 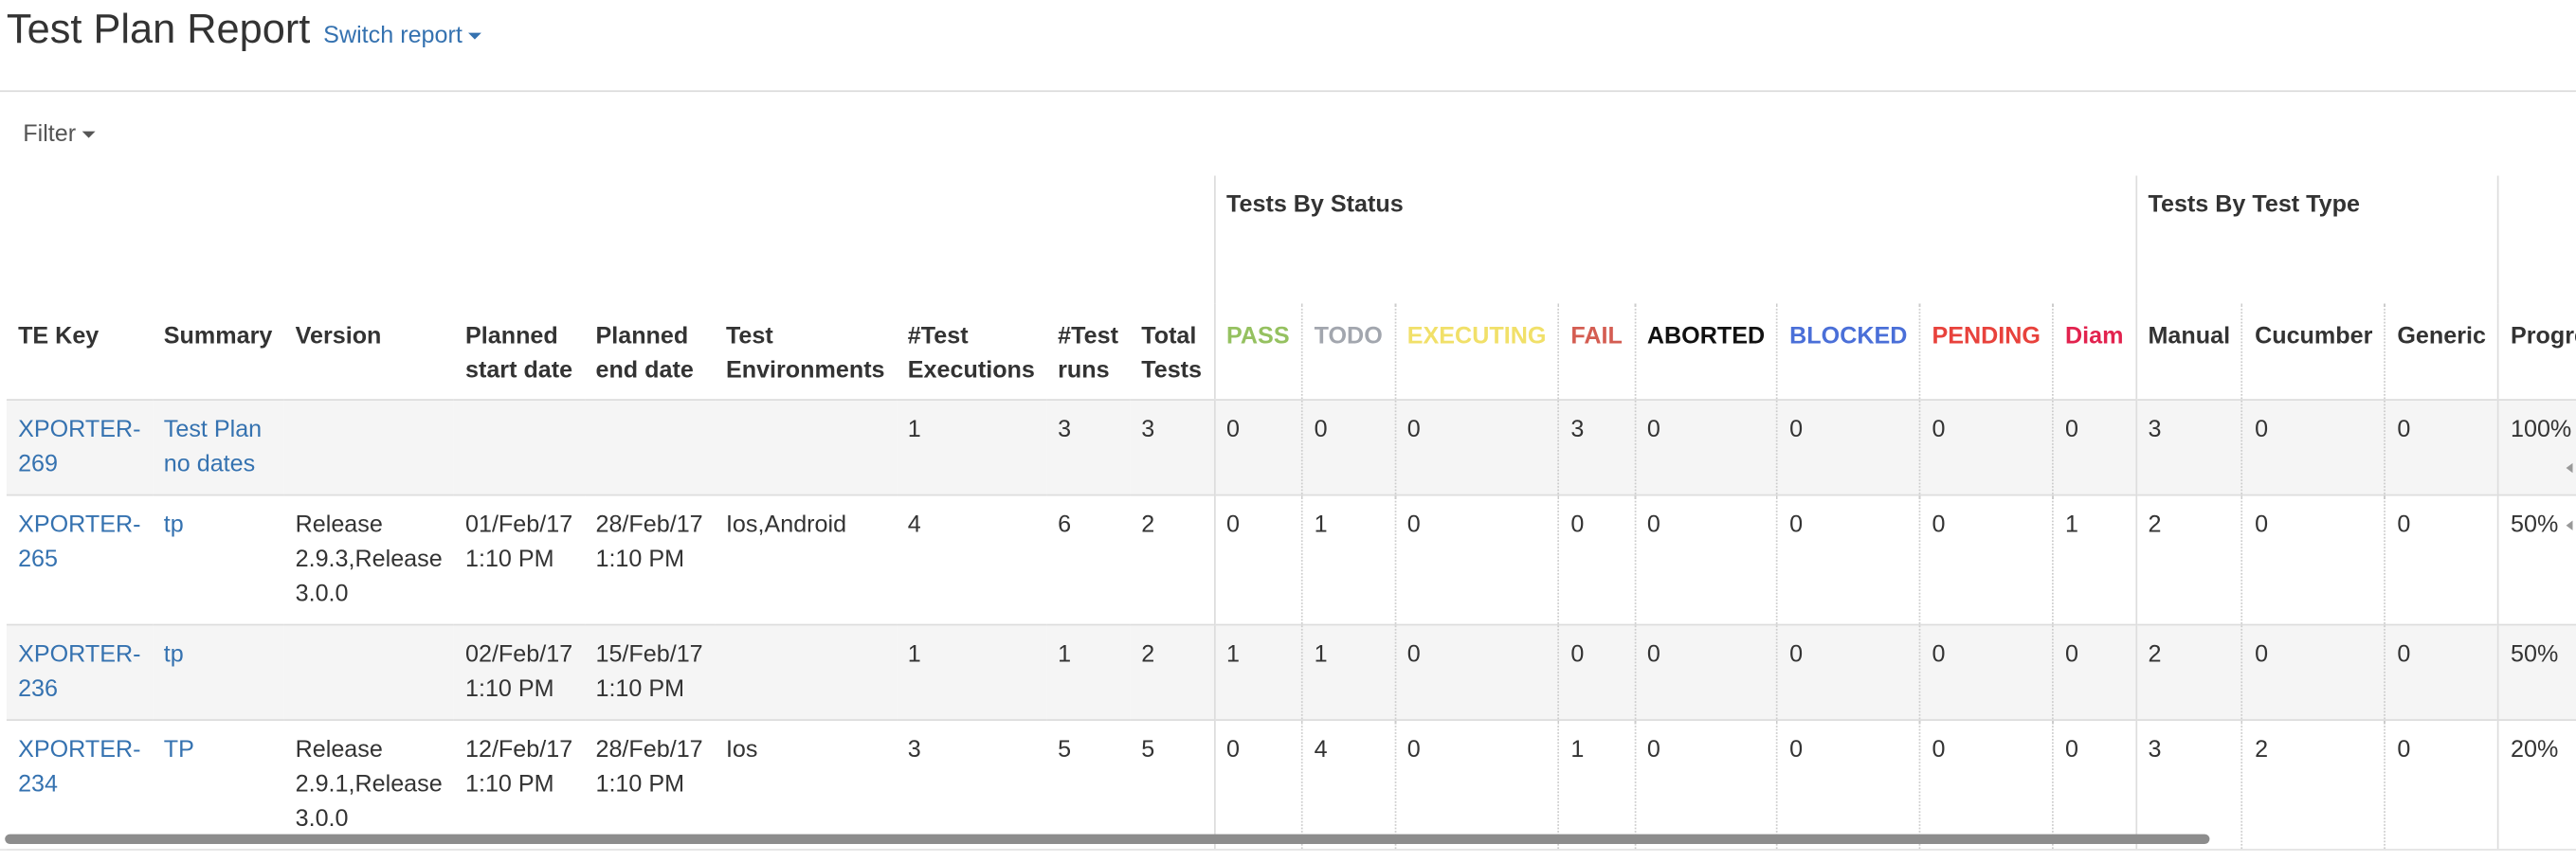 I want to click on test-runs-cell: 5, so click(x=1065, y=751).